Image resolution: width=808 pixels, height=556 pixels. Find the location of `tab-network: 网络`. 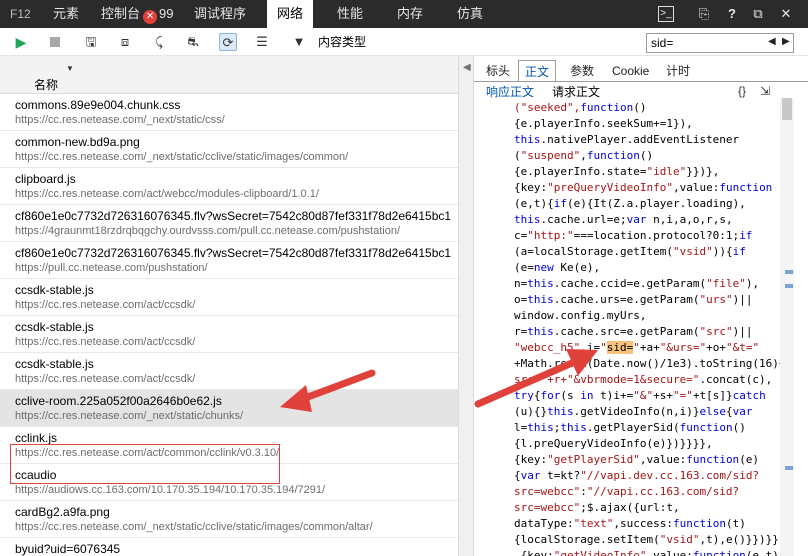

tab-network: 网络 is located at coordinates (290, 14).